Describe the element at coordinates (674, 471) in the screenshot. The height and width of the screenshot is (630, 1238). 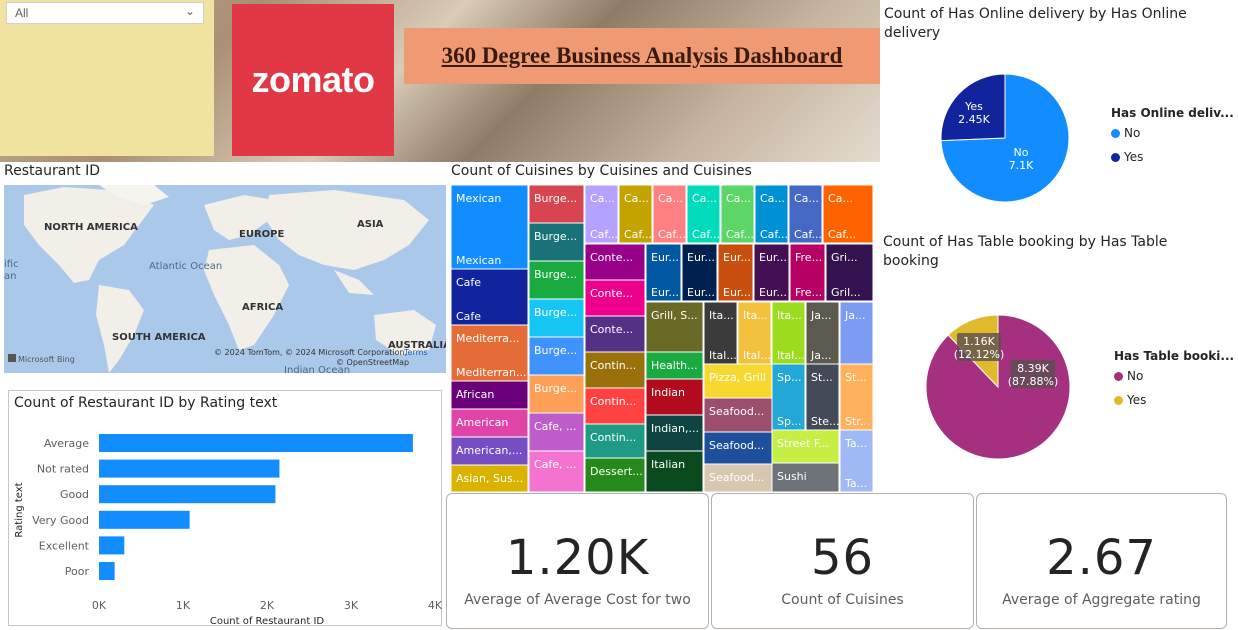
I see `treemap-cell: Italian` at that location.